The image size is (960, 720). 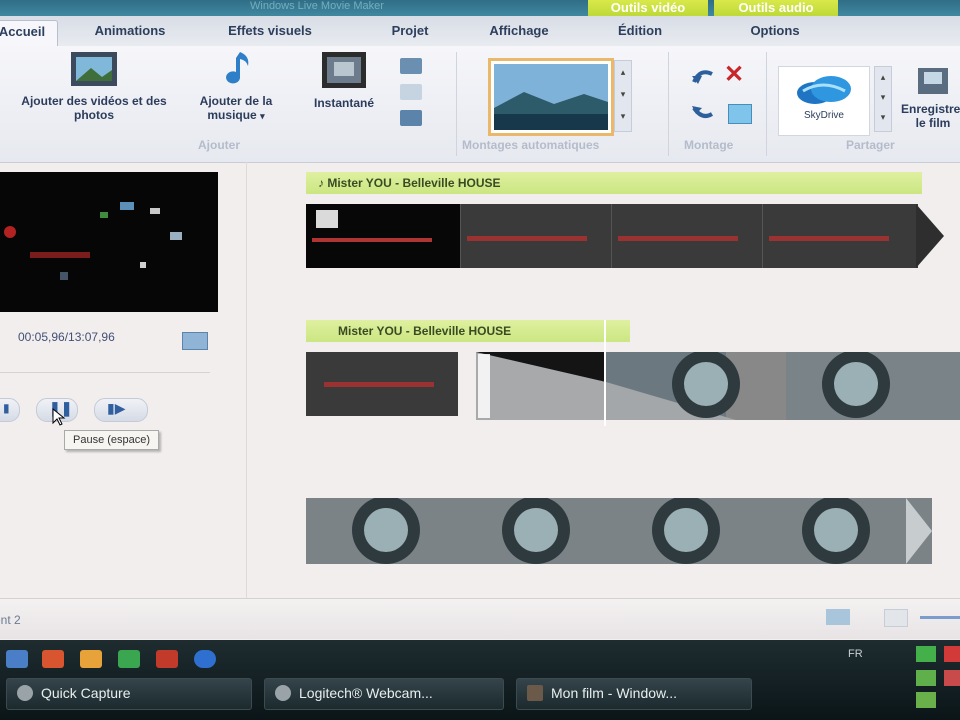 I want to click on rotate-right-icon, so click(x=703, y=113).